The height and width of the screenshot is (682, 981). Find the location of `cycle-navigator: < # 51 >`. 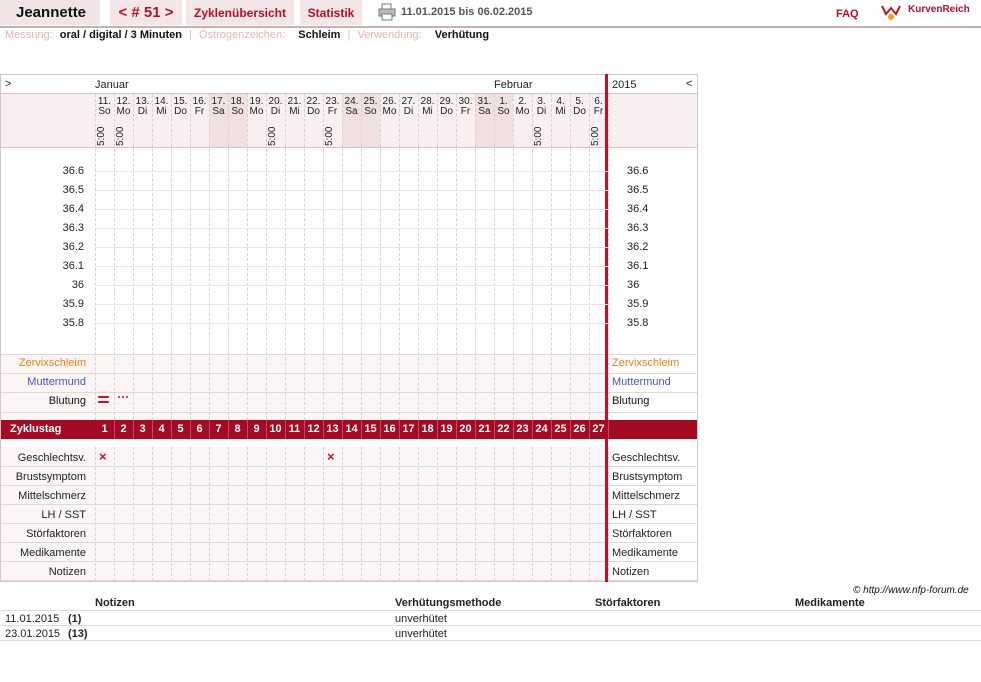

cycle-navigator: < # 51 > is located at coordinates (146, 12).